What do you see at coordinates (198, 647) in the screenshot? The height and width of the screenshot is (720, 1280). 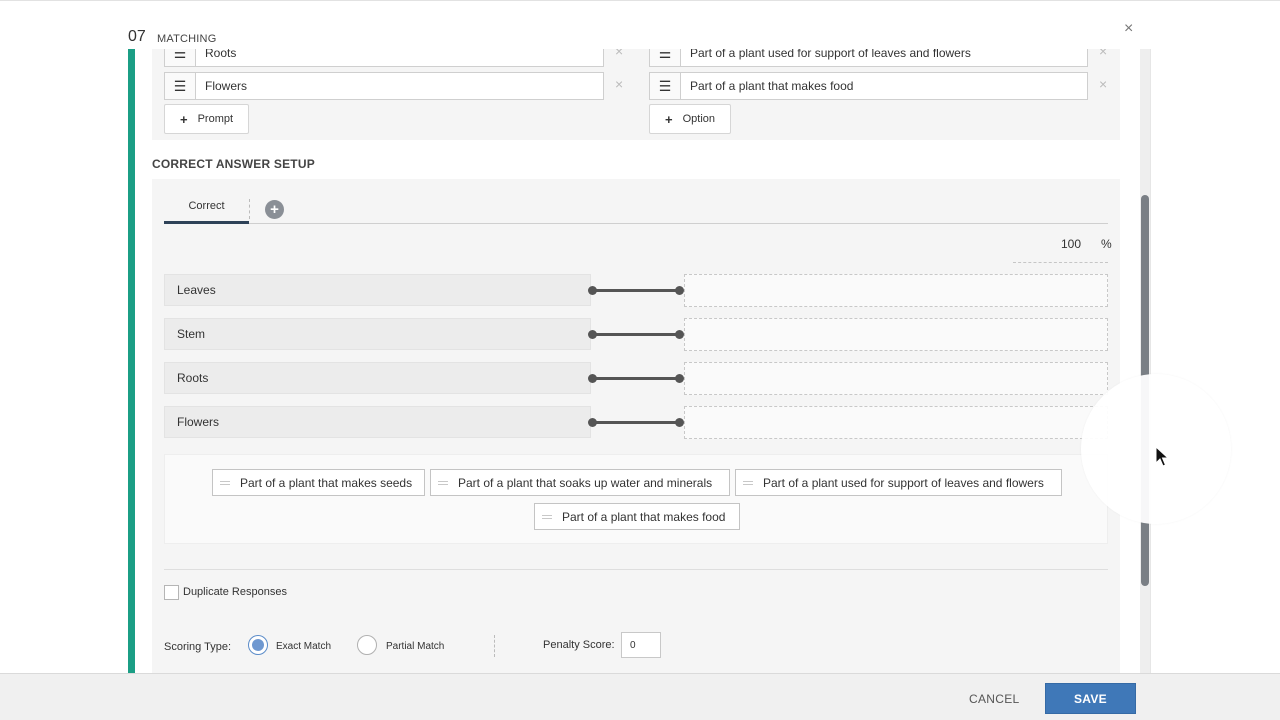 I see `scoring-type-label: Scoring Type:` at bounding box center [198, 647].